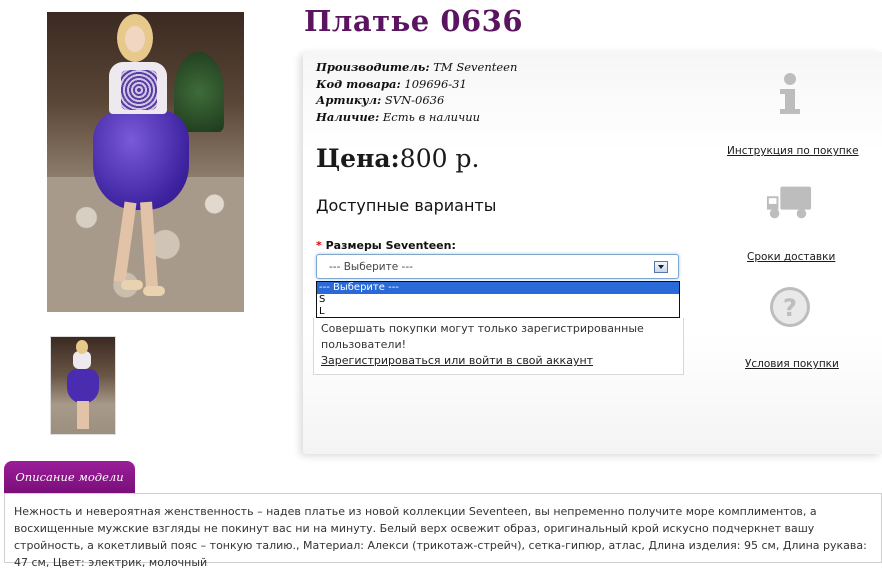 The width and height of the screenshot is (882, 571). I want to click on size-label-text: Размеры Seventeen:, so click(390, 245).